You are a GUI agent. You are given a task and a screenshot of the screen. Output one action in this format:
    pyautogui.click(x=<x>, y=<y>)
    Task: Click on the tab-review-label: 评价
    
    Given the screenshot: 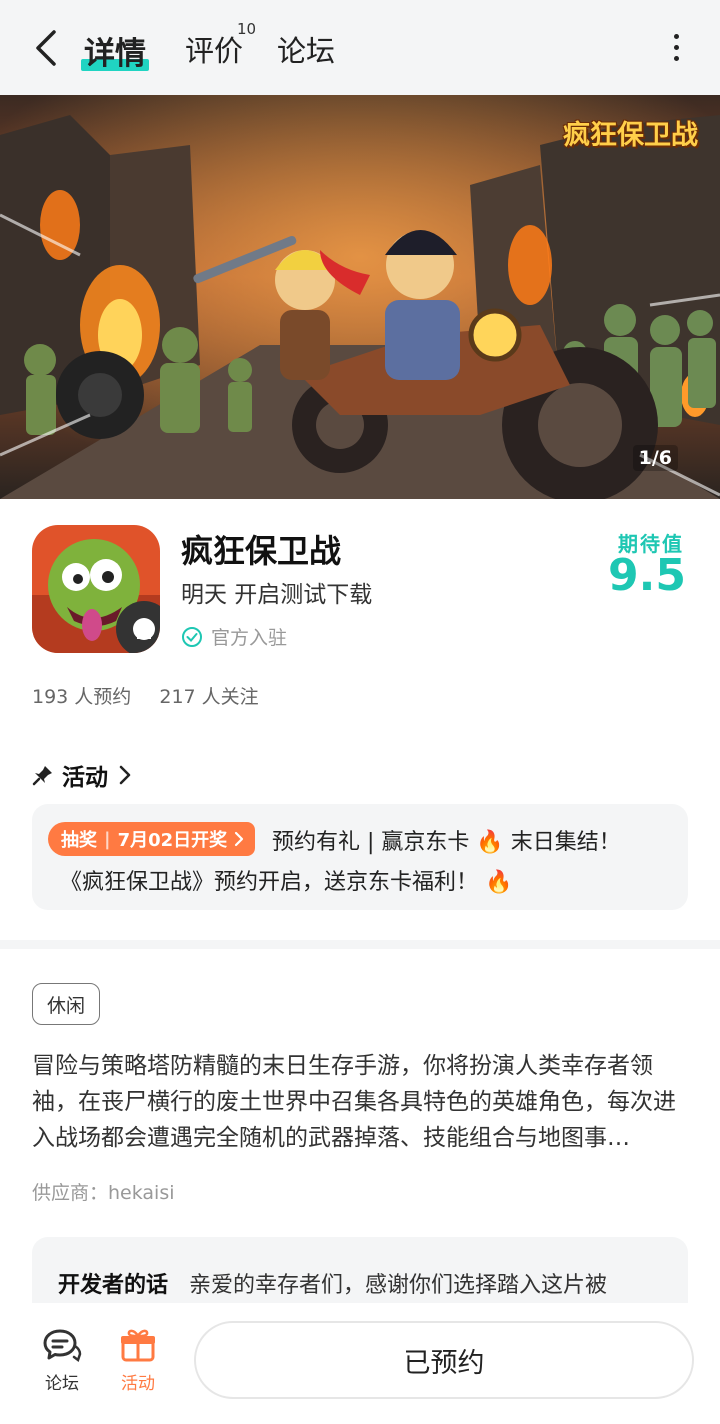 What is the action you would take?
    pyautogui.click(x=214, y=51)
    